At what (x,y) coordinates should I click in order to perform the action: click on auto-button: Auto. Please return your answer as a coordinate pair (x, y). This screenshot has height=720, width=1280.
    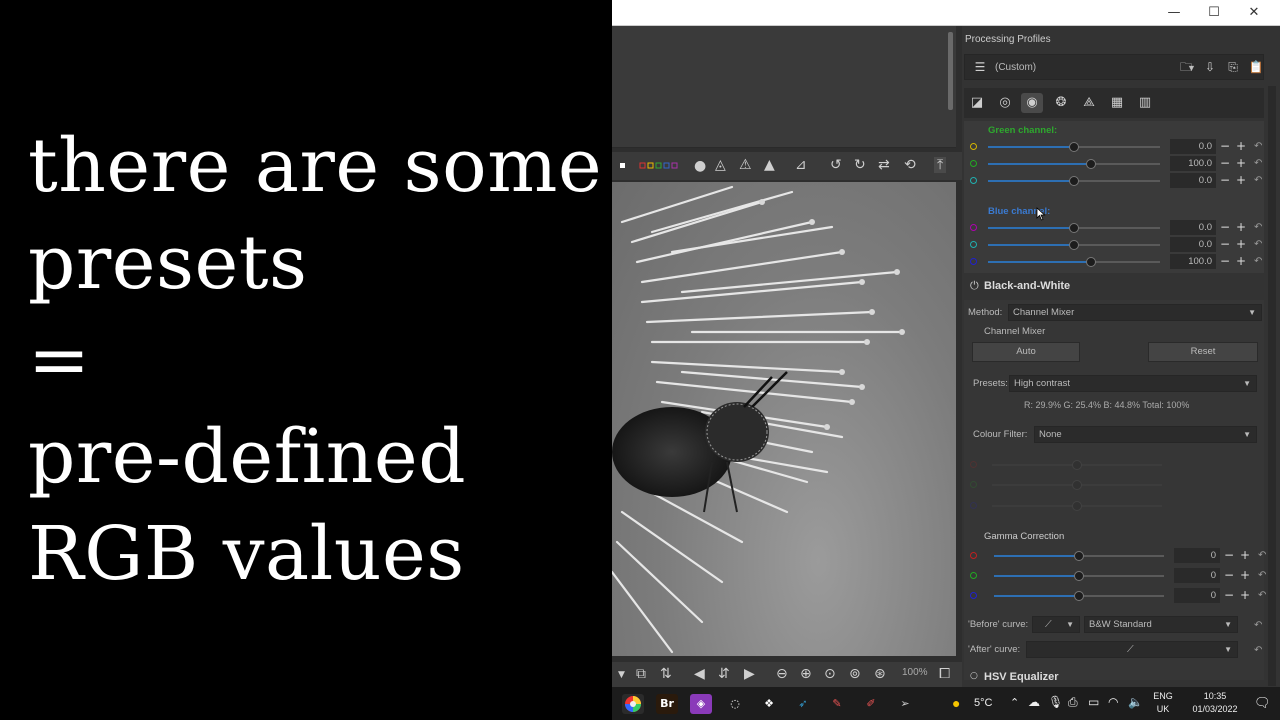
    Looking at the image, I should click on (1026, 352).